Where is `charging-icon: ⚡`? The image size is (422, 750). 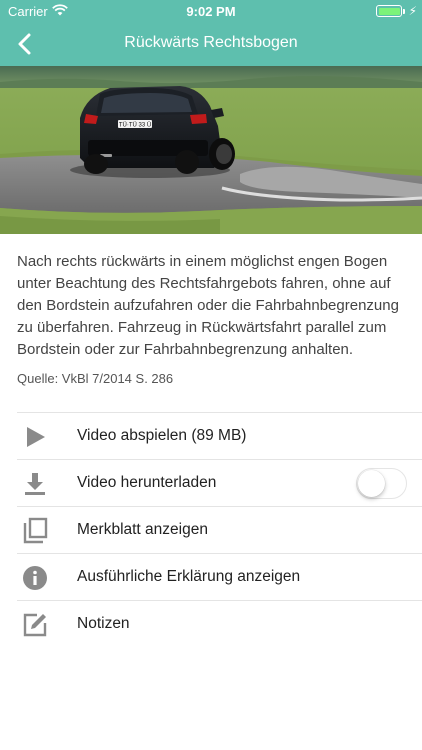
charging-icon: ⚡ is located at coordinates (412, 11).